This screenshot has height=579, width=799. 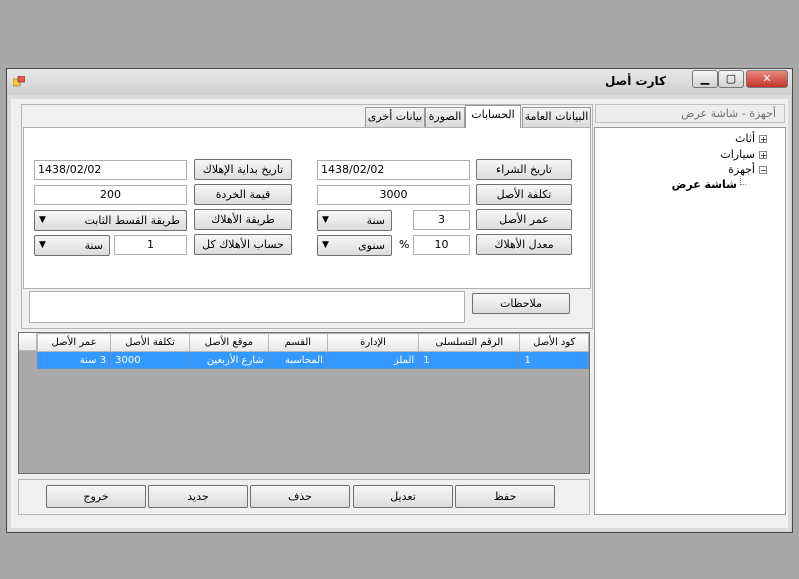 I want to click on dep-period-value: سنوى, so click(x=371, y=245).